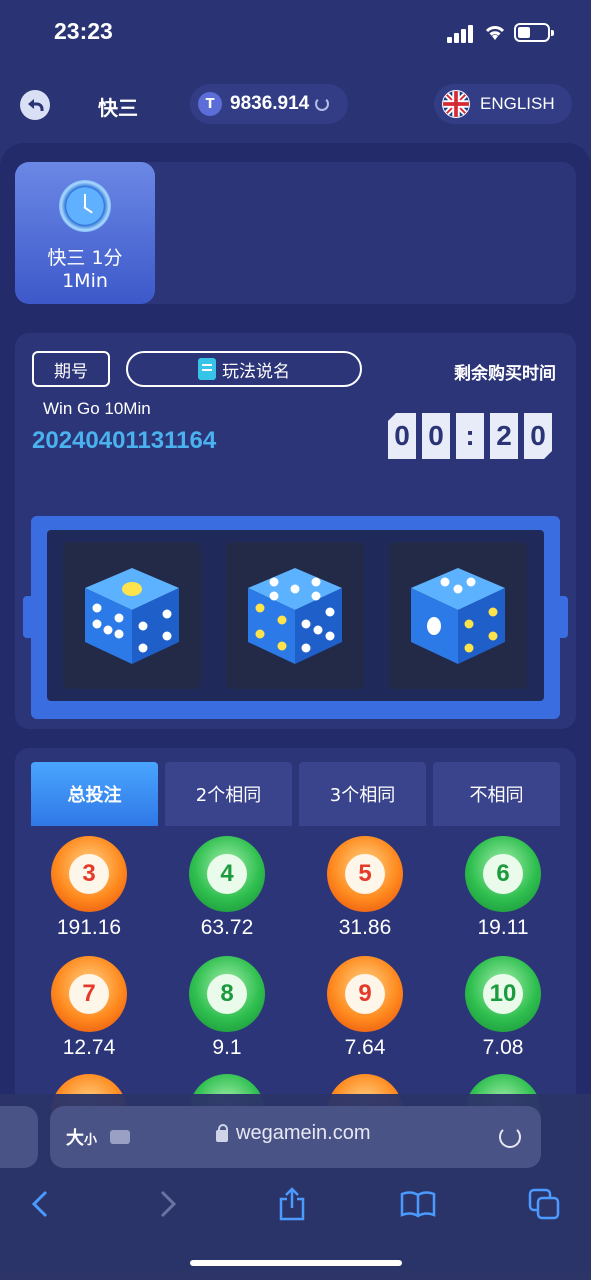 The width and height of the screenshot is (591, 1280). What do you see at coordinates (222, 1133) in the screenshot?
I see `lock-icon` at bounding box center [222, 1133].